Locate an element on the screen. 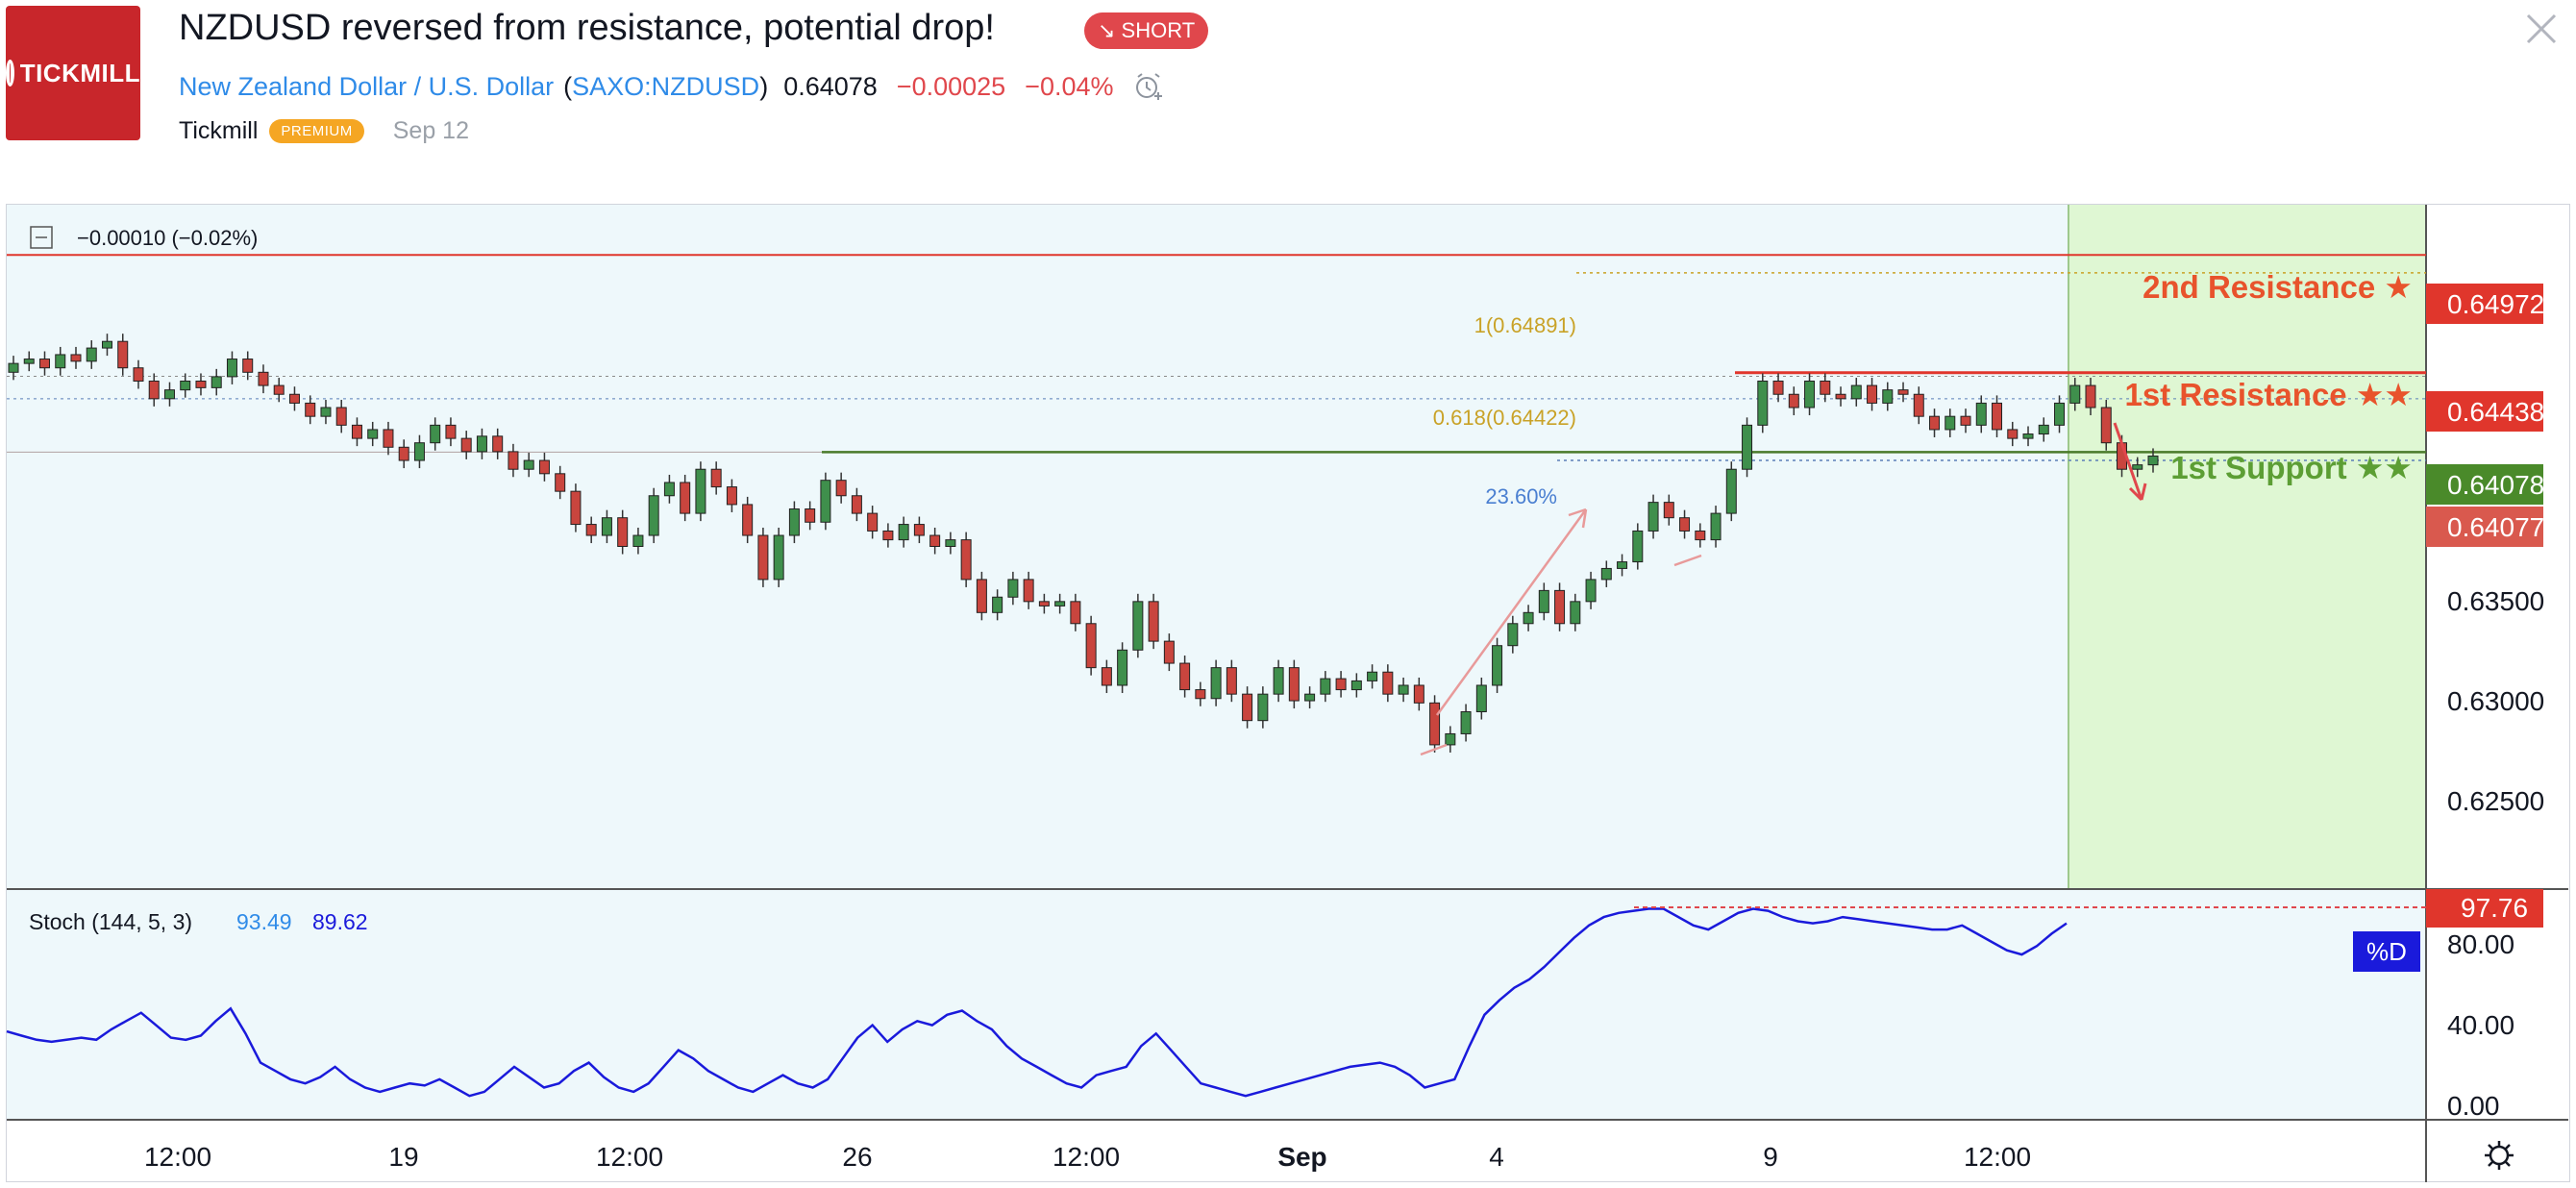 The height and width of the screenshot is (1188, 2576). time-tick-4: 26 is located at coordinates (857, 1157).